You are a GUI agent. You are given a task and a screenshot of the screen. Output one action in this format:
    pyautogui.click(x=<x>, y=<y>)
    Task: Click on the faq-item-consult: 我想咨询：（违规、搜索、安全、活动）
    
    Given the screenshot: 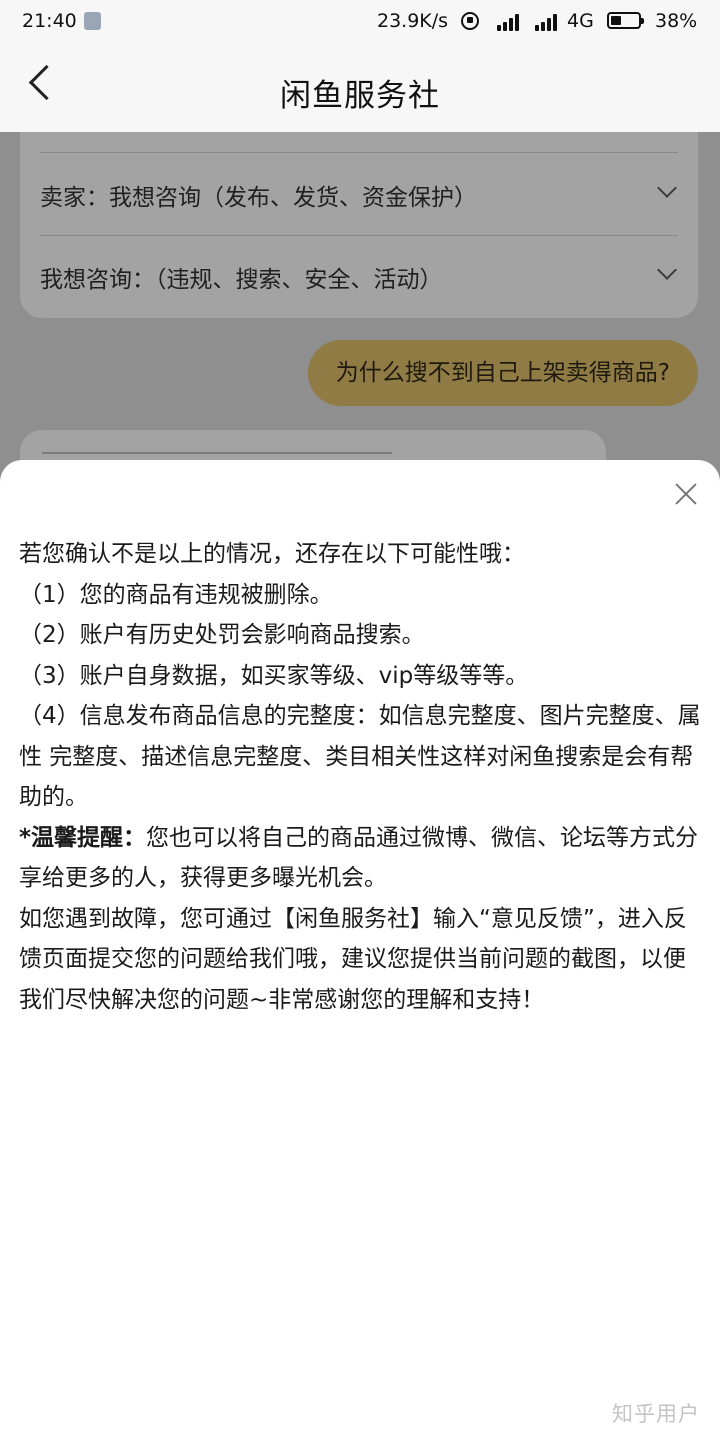 What is the action you would take?
    pyautogui.click(x=359, y=276)
    